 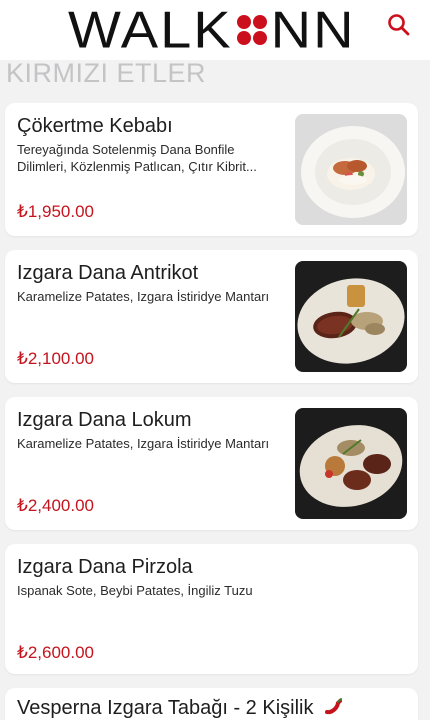 I want to click on app-header: WALK NN, so click(x=215, y=30).